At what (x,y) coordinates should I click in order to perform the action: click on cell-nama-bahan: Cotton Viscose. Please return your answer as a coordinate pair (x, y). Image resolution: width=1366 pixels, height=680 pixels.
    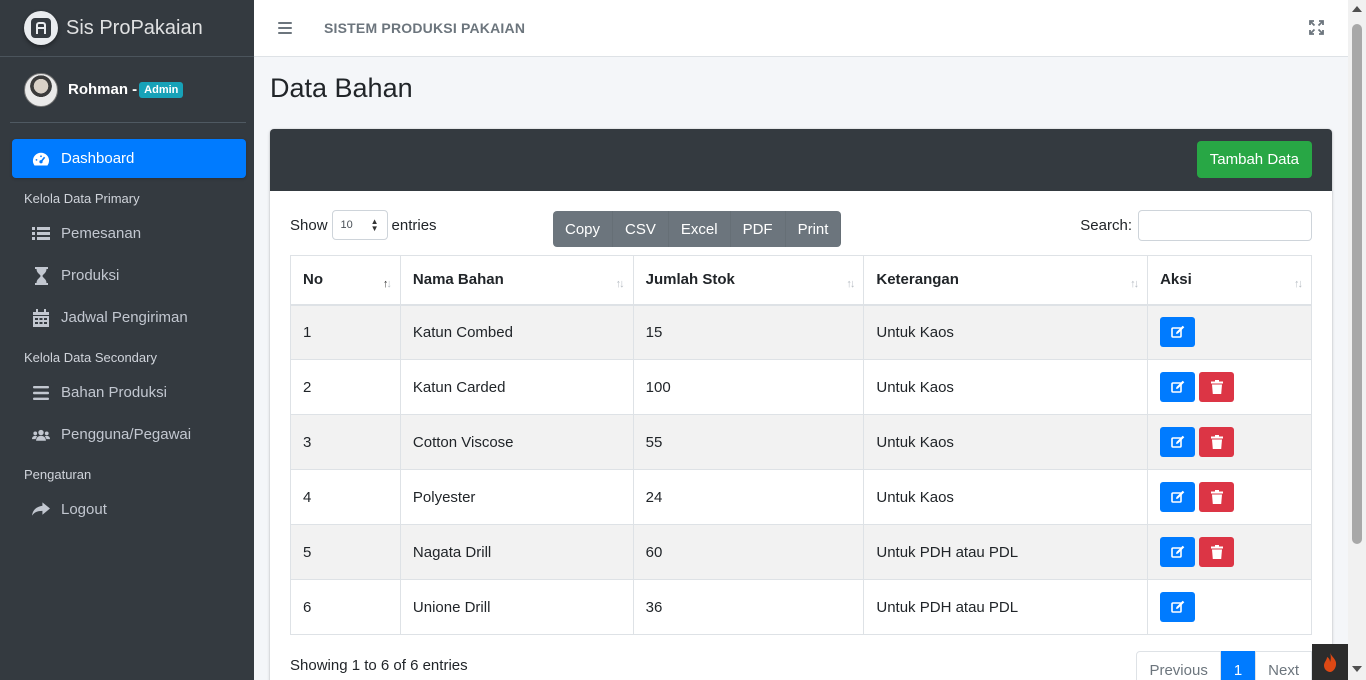
    Looking at the image, I should click on (516, 442).